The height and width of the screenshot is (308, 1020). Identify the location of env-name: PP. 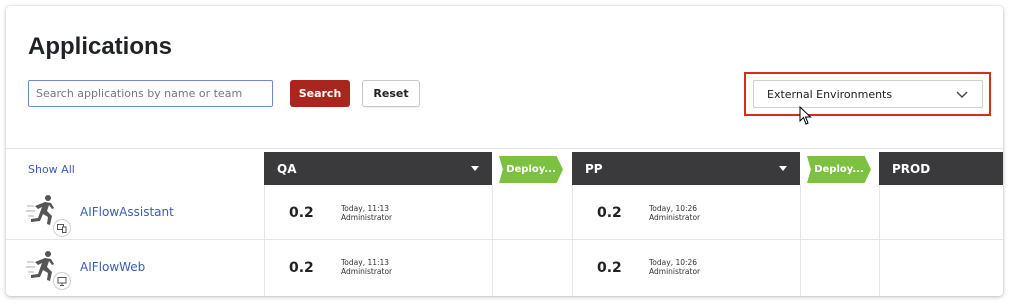
(594, 168).